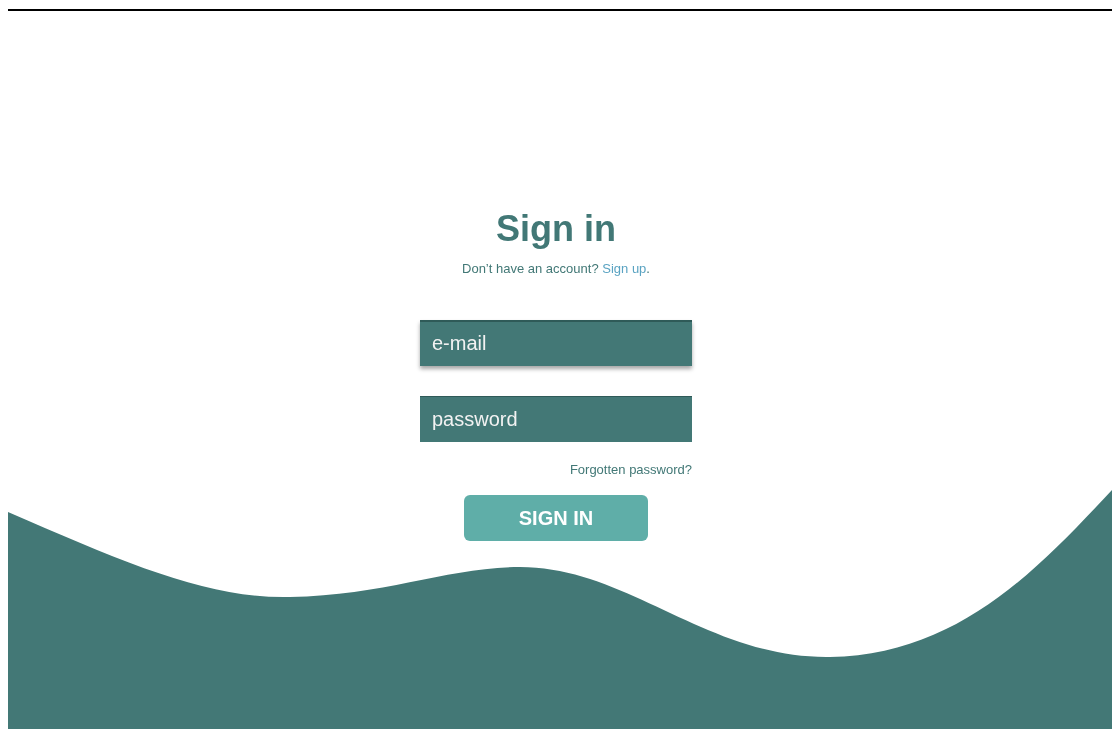 The image size is (1112, 729). Describe the element at coordinates (556, 229) in the screenshot. I see `page-title: Sign in` at that location.